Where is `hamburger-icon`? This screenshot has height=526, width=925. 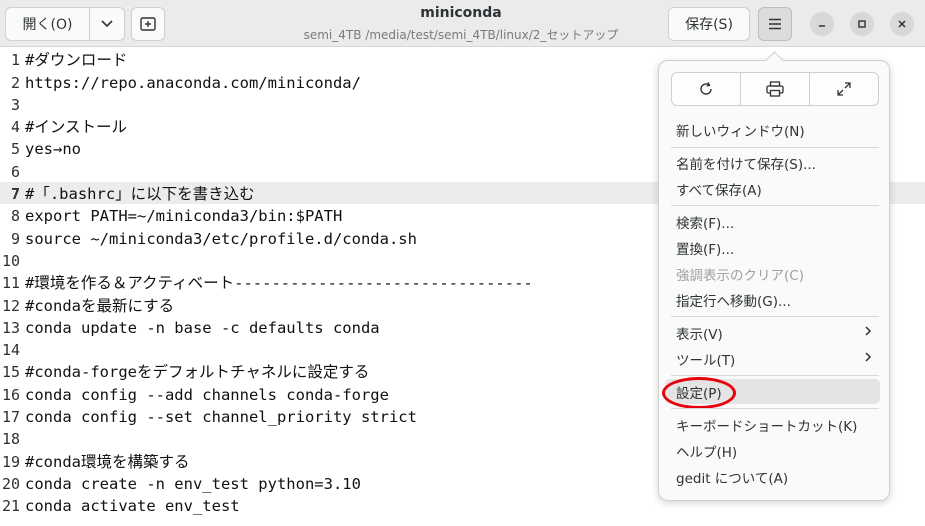 hamburger-icon is located at coordinates (775, 24).